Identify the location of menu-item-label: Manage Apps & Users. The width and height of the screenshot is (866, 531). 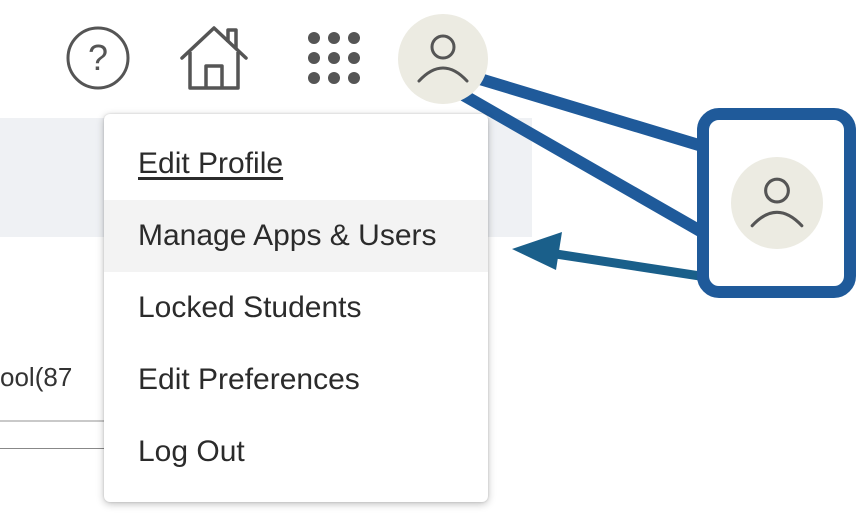
(287, 235).